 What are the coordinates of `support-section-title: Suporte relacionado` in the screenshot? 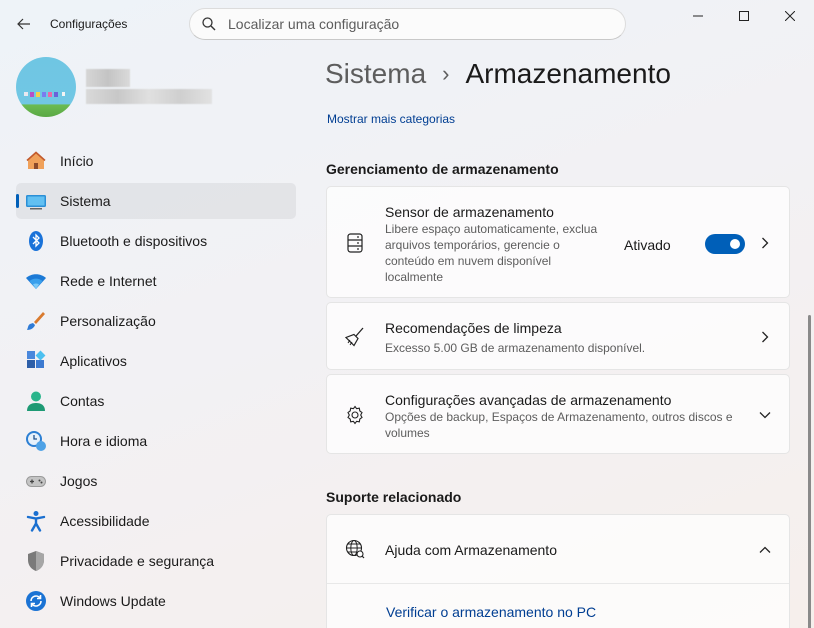 It's located at (394, 497).